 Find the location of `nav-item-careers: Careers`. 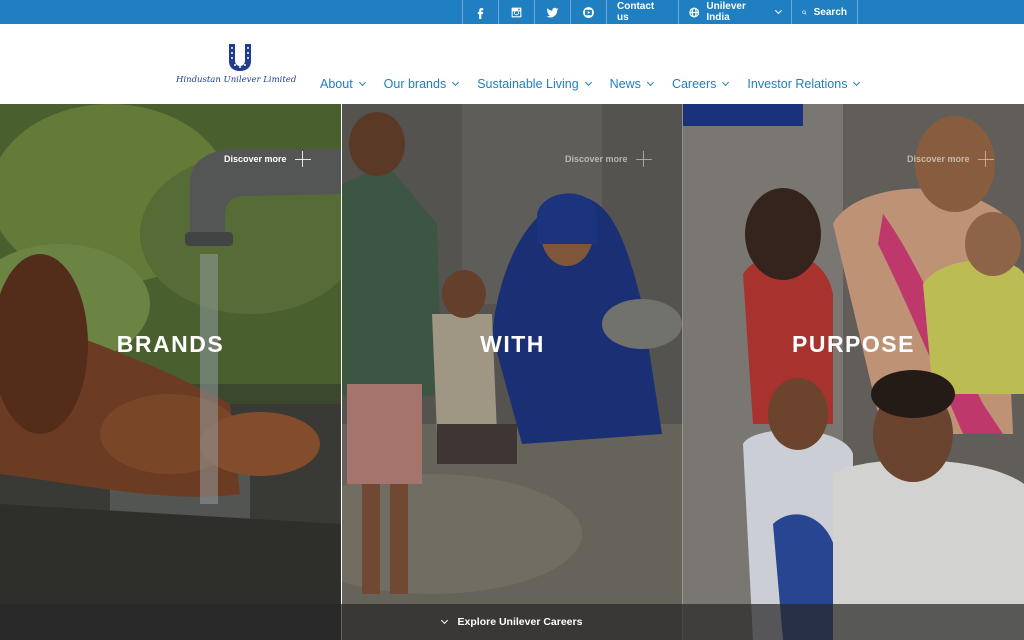

nav-item-careers: Careers is located at coordinates (700, 84).